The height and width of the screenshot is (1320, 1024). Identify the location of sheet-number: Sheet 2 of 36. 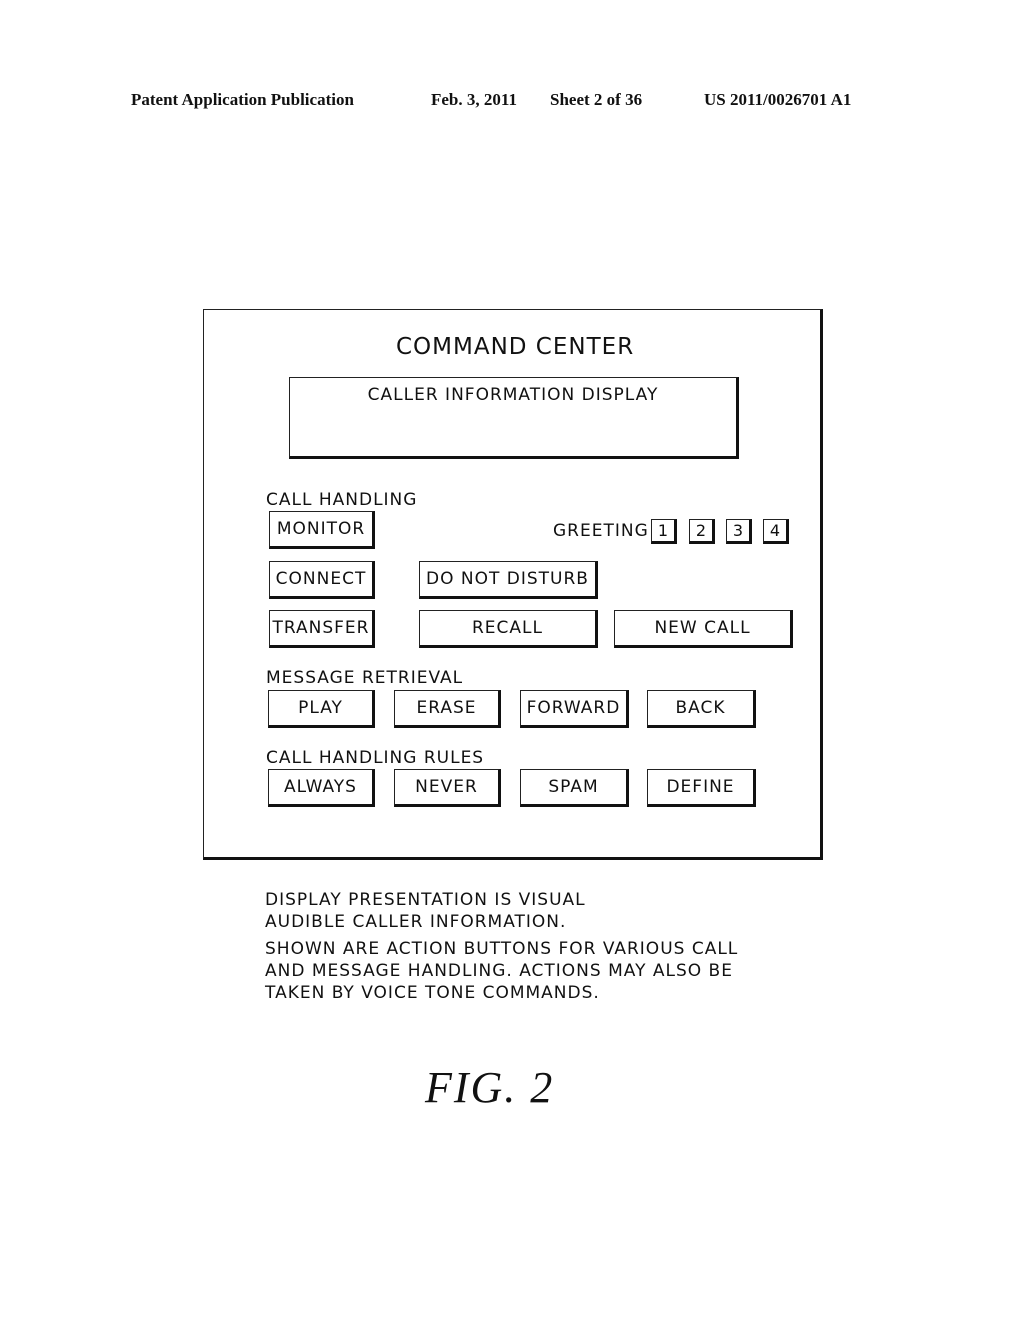
(596, 99).